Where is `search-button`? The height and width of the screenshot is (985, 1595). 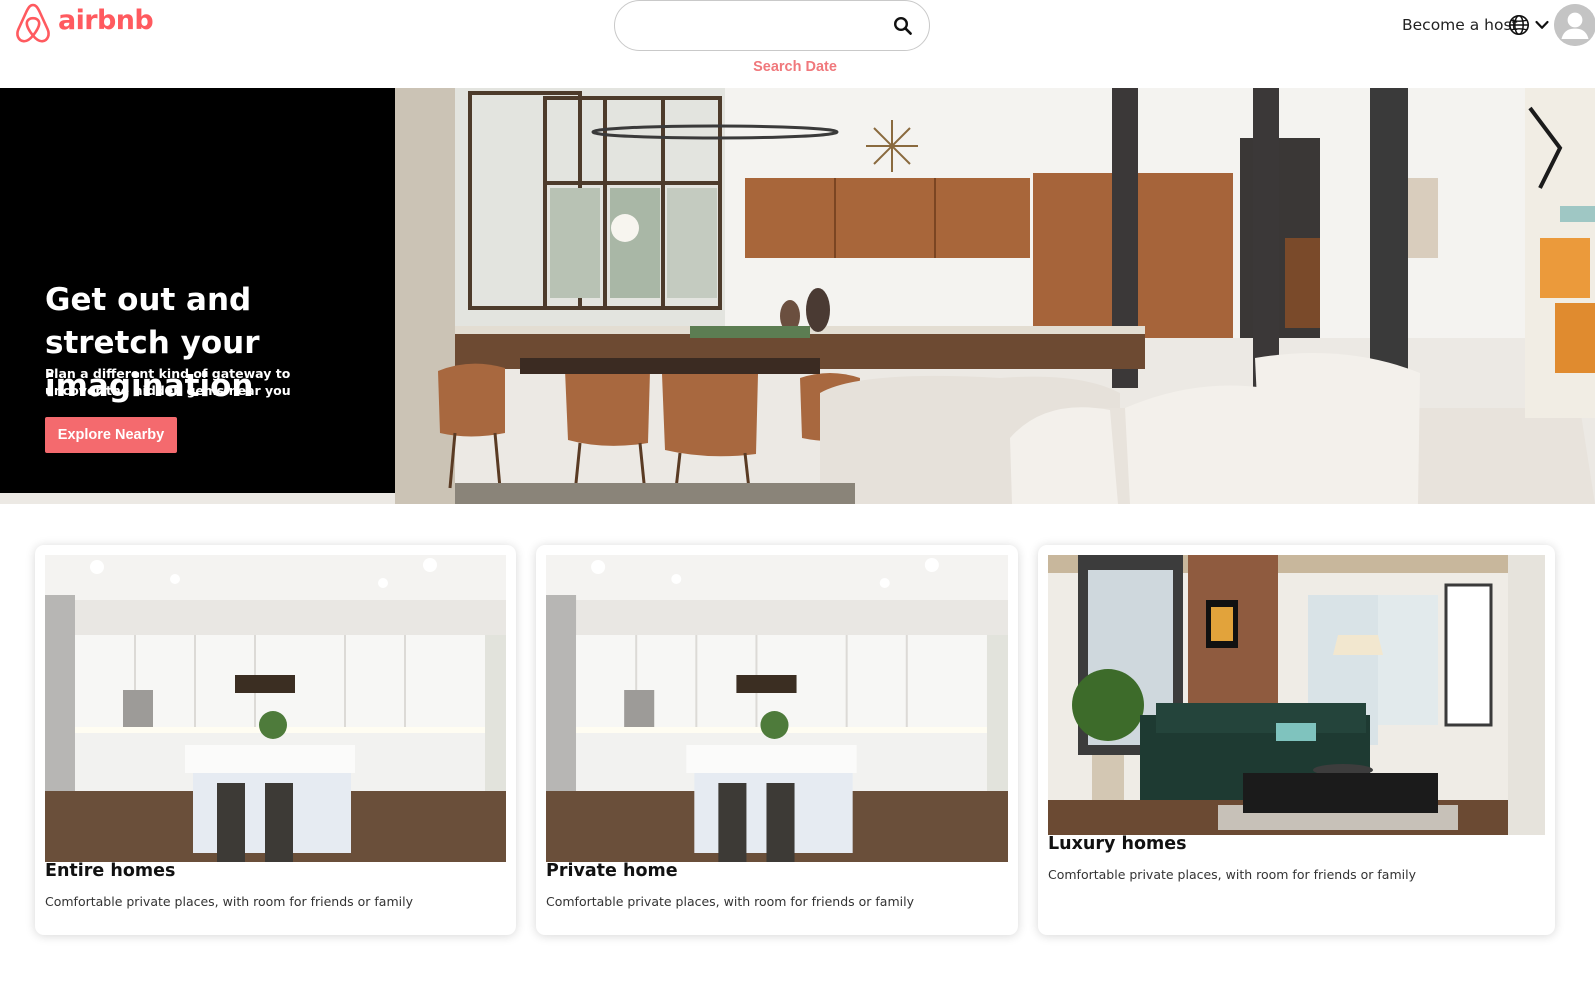 search-button is located at coordinates (903, 26).